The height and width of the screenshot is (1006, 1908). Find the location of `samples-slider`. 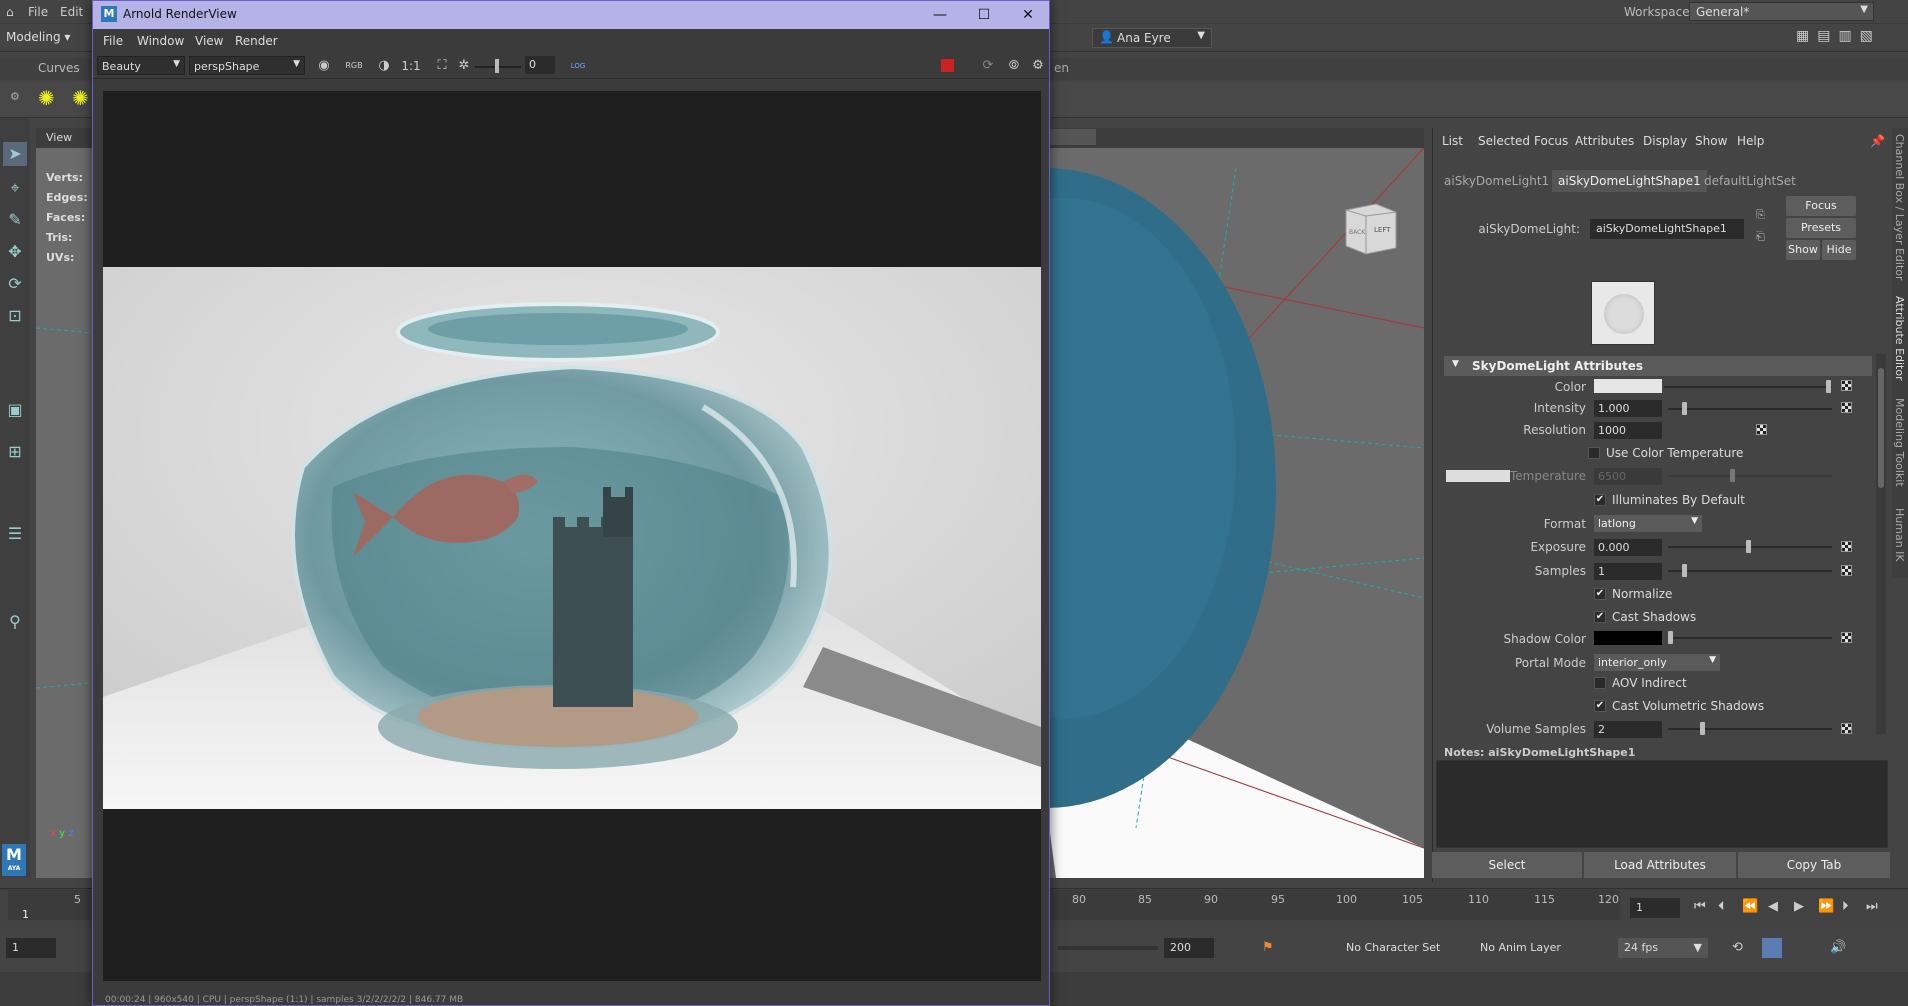

samples-slider is located at coordinates (1750, 571).